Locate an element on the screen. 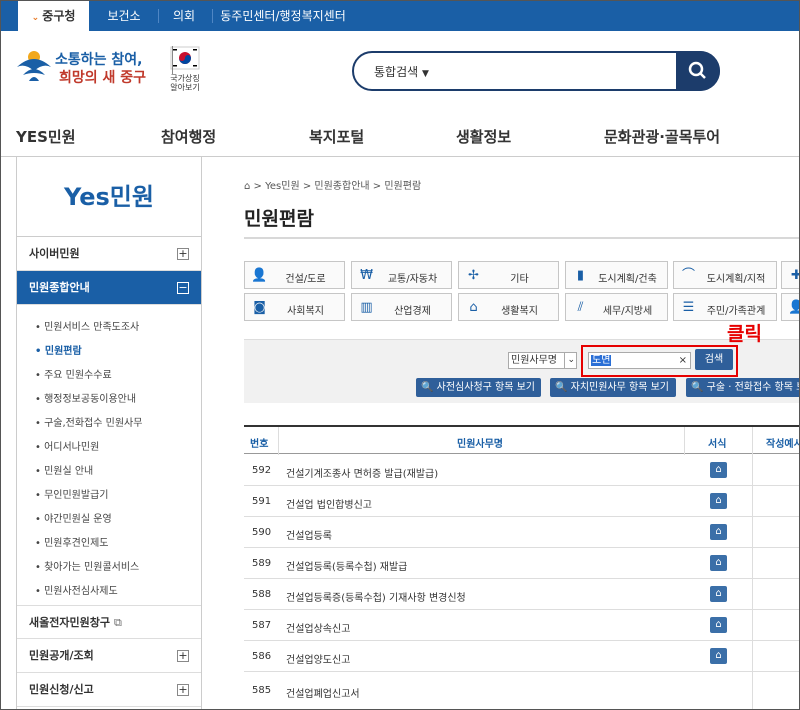 The image size is (800, 710). nav-culture-tour: 문화관광·골목투어 is located at coordinates (662, 136).